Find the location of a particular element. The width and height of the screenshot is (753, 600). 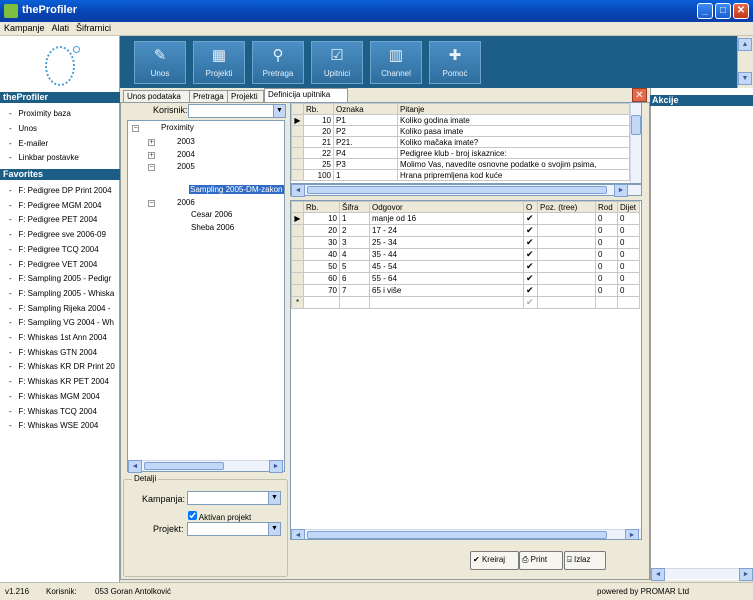

table-row: ▶ 10 1 manje od 16 ✔ 0 0 is located at coordinates (465, 218).